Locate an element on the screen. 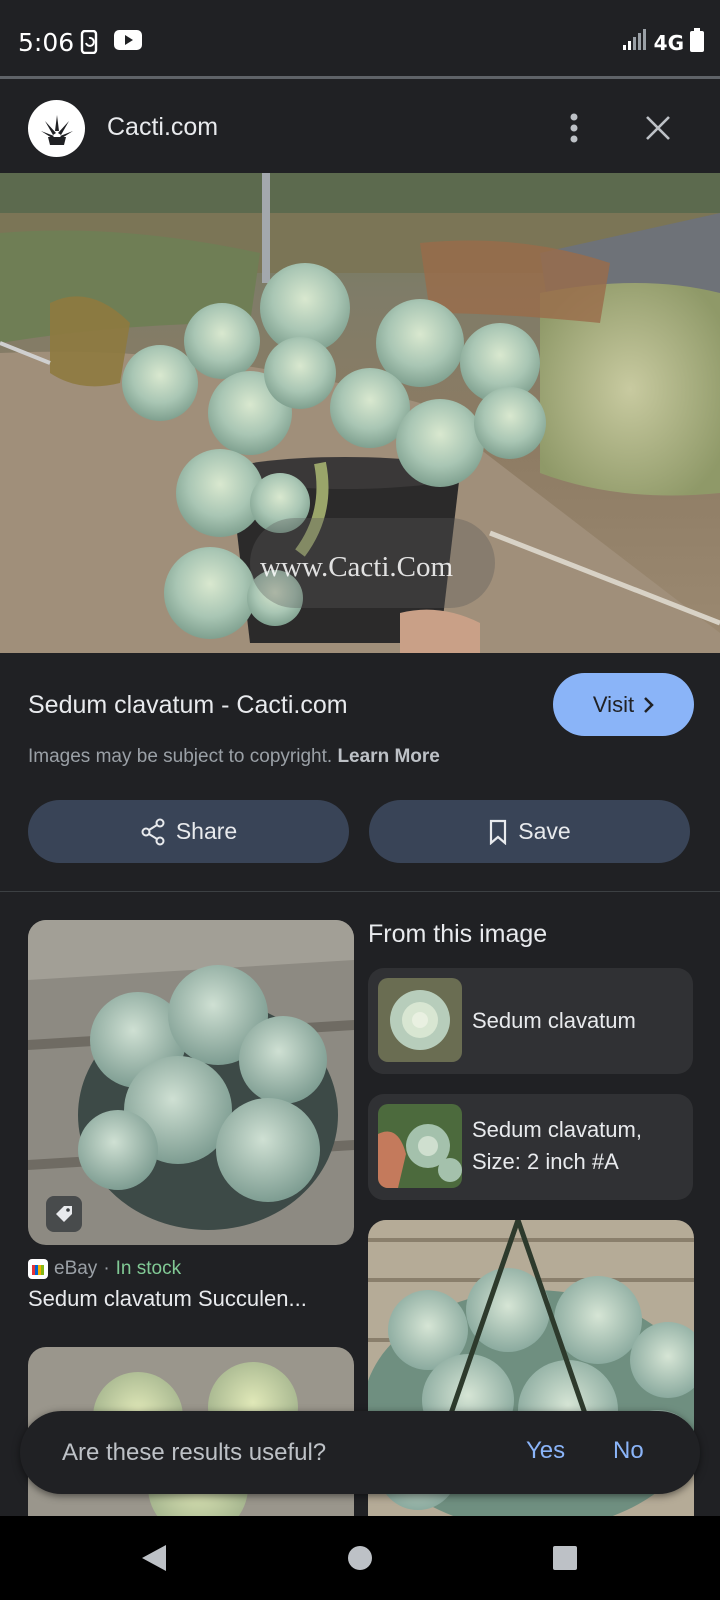  feedback-no-button: No is located at coordinates (628, 1451).